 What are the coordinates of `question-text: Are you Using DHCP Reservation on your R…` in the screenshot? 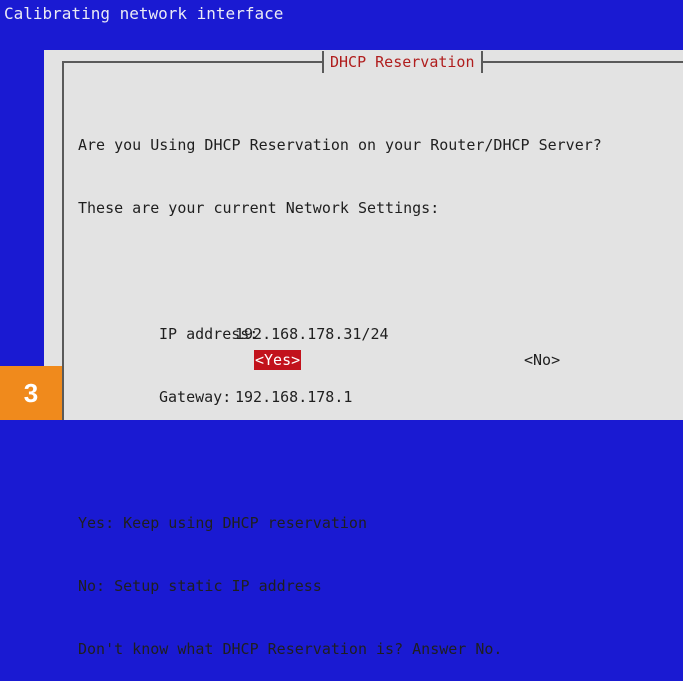 It's located at (340, 145).